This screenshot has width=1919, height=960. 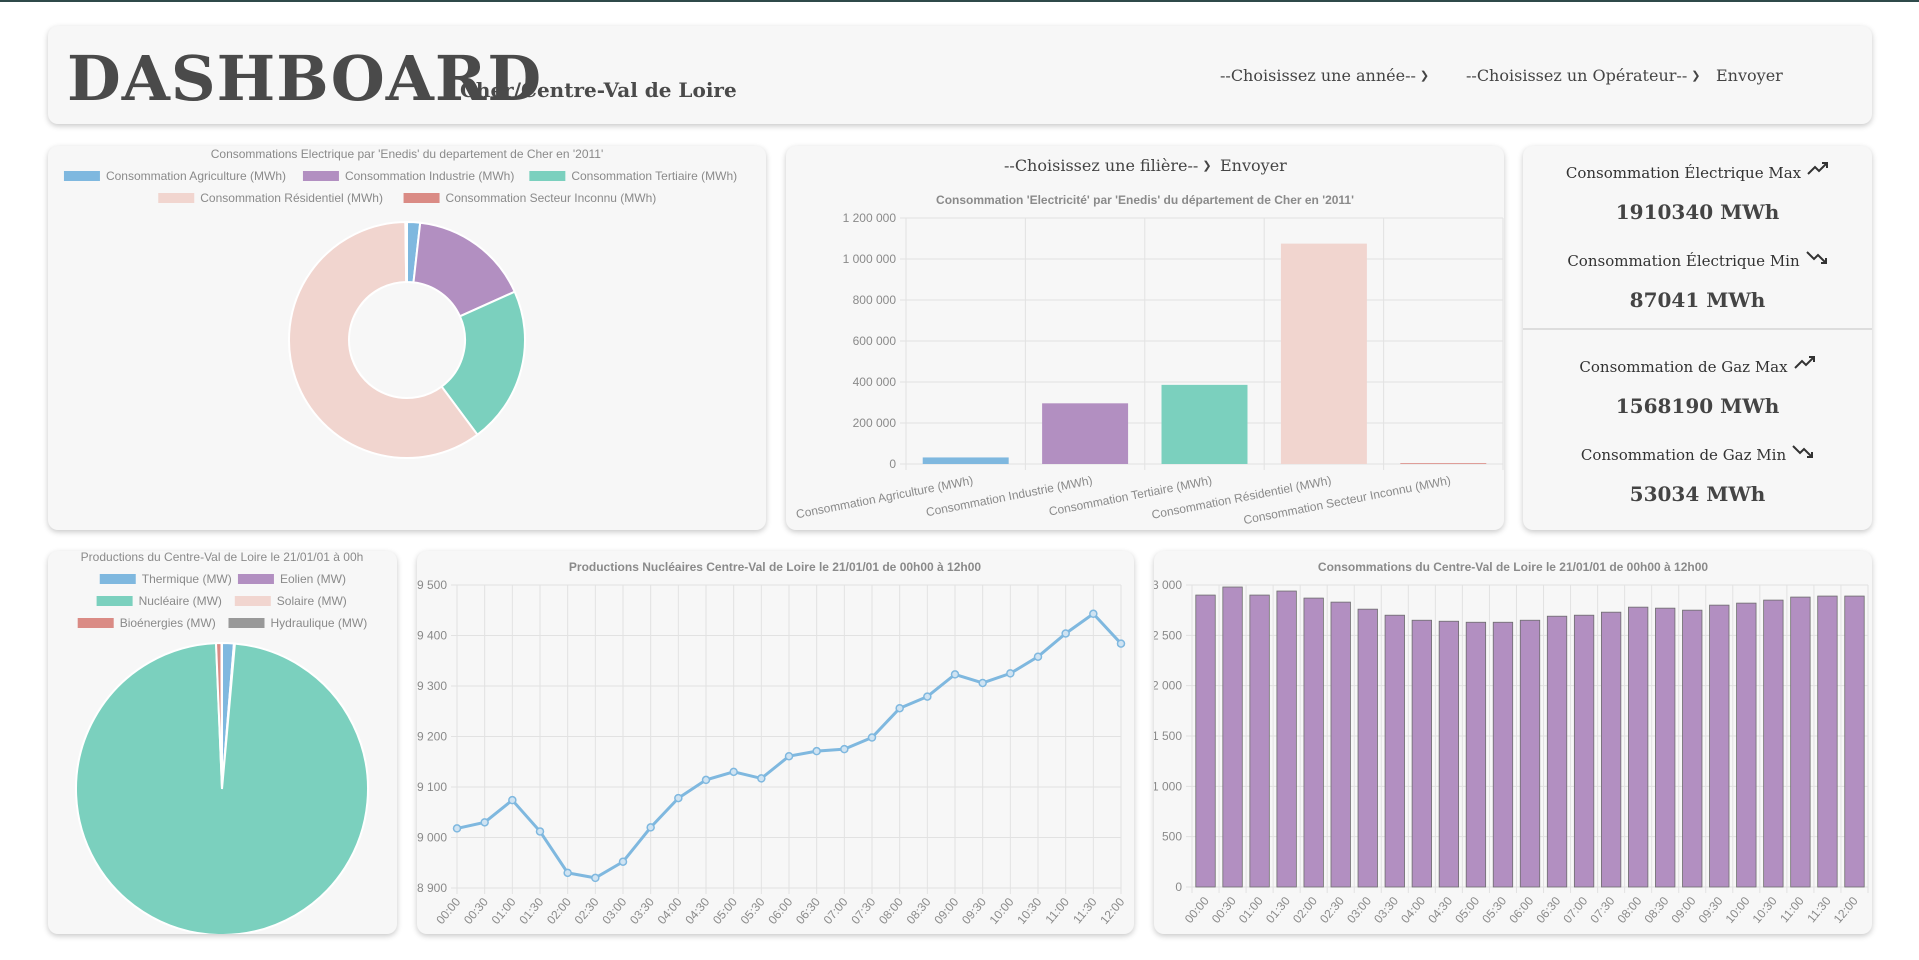 I want to click on pie-legend-label: Bioénergies (MW), so click(x=168, y=623).